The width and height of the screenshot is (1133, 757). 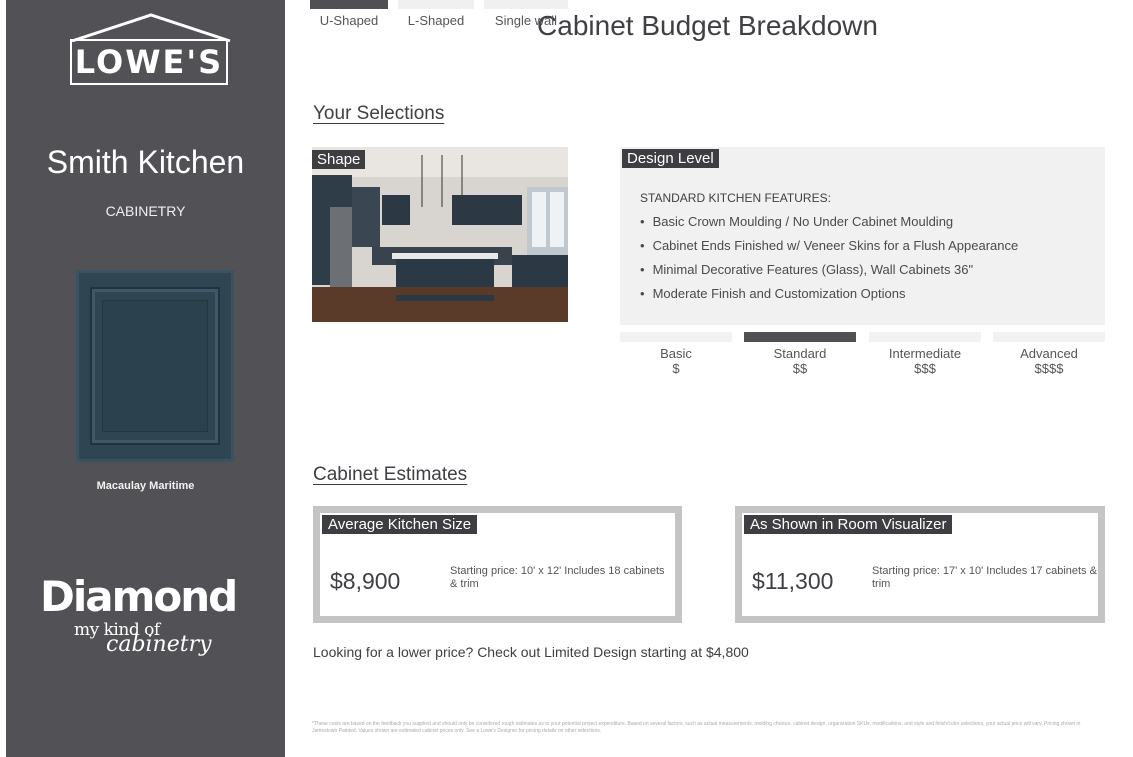 I want to click on level-option-basic: Basic $, so click(x=676, y=357).